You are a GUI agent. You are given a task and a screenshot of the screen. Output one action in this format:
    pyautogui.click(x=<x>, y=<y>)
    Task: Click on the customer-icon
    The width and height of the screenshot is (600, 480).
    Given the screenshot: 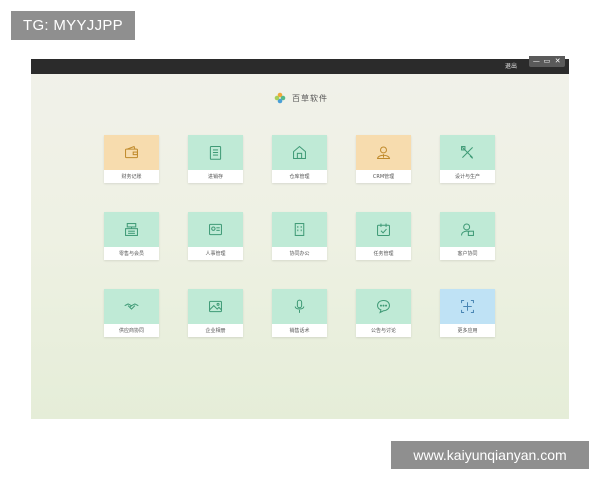 What is the action you would take?
    pyautogui.click(x=467, y=229)
    